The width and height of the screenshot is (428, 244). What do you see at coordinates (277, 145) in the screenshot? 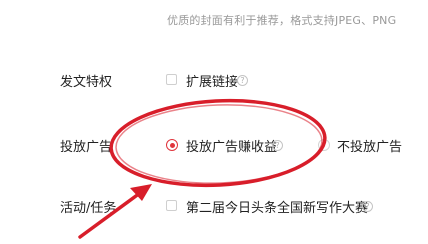
I see `ad-earn-help-icon: ?` at bounding box center [277, 145].